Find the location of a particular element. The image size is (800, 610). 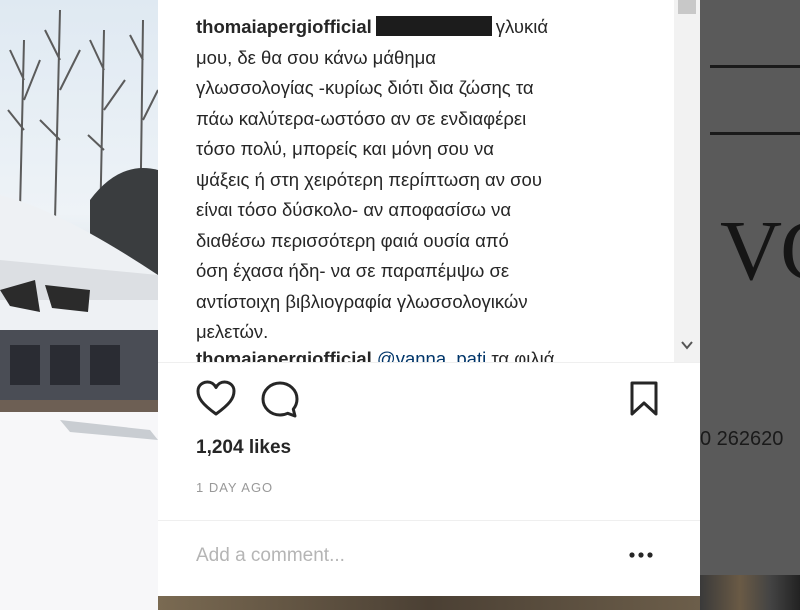

comment-line: διαθέσω περισσότερη φαιά ουσία από is located at coordinates (352, 240).